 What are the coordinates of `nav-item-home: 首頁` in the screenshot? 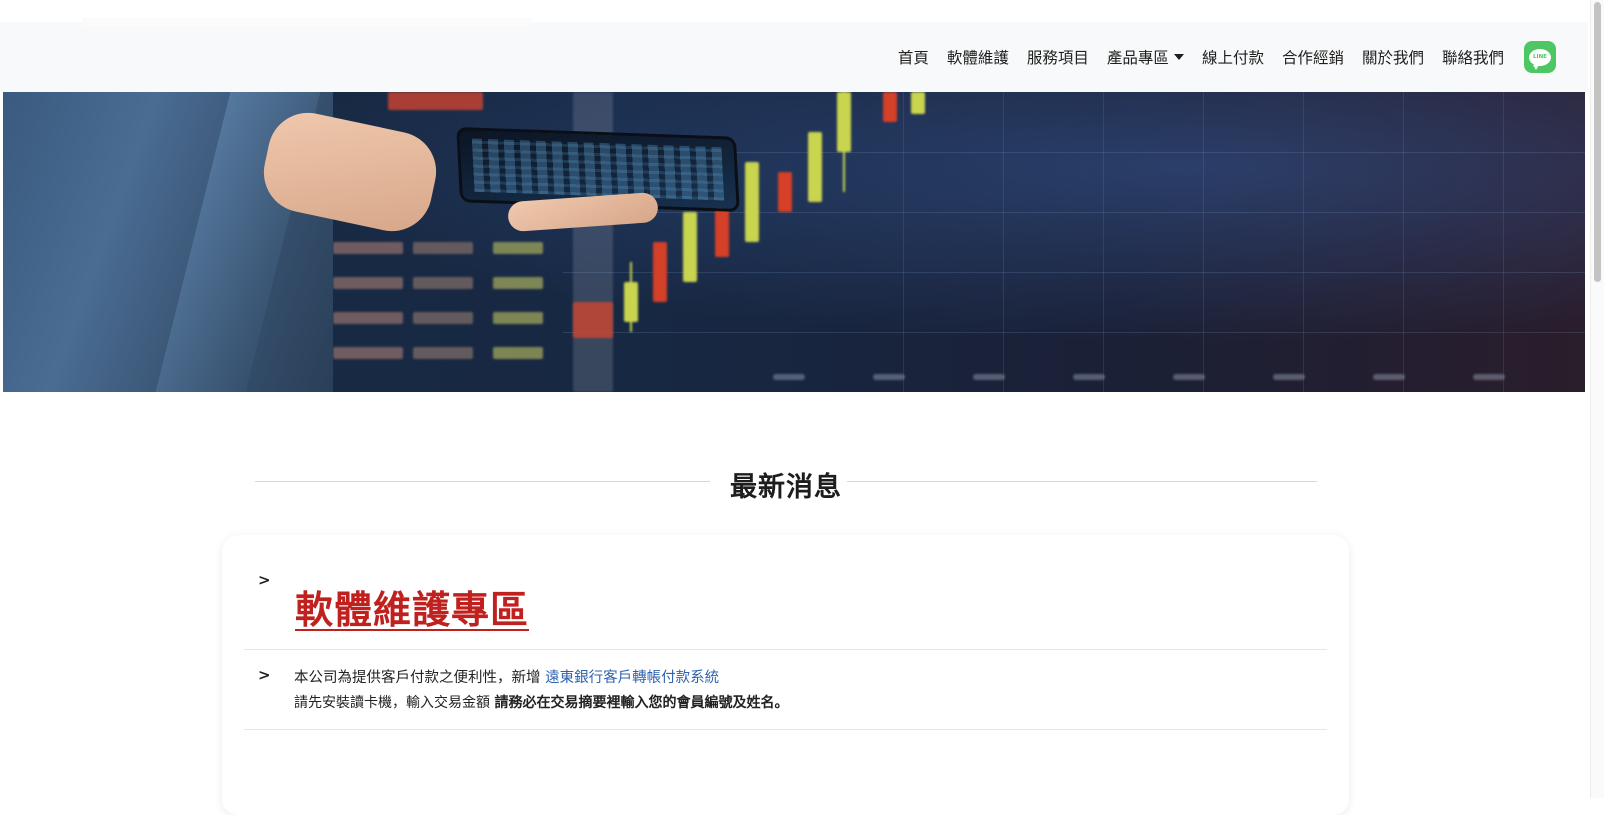 It's located at (913, 57).